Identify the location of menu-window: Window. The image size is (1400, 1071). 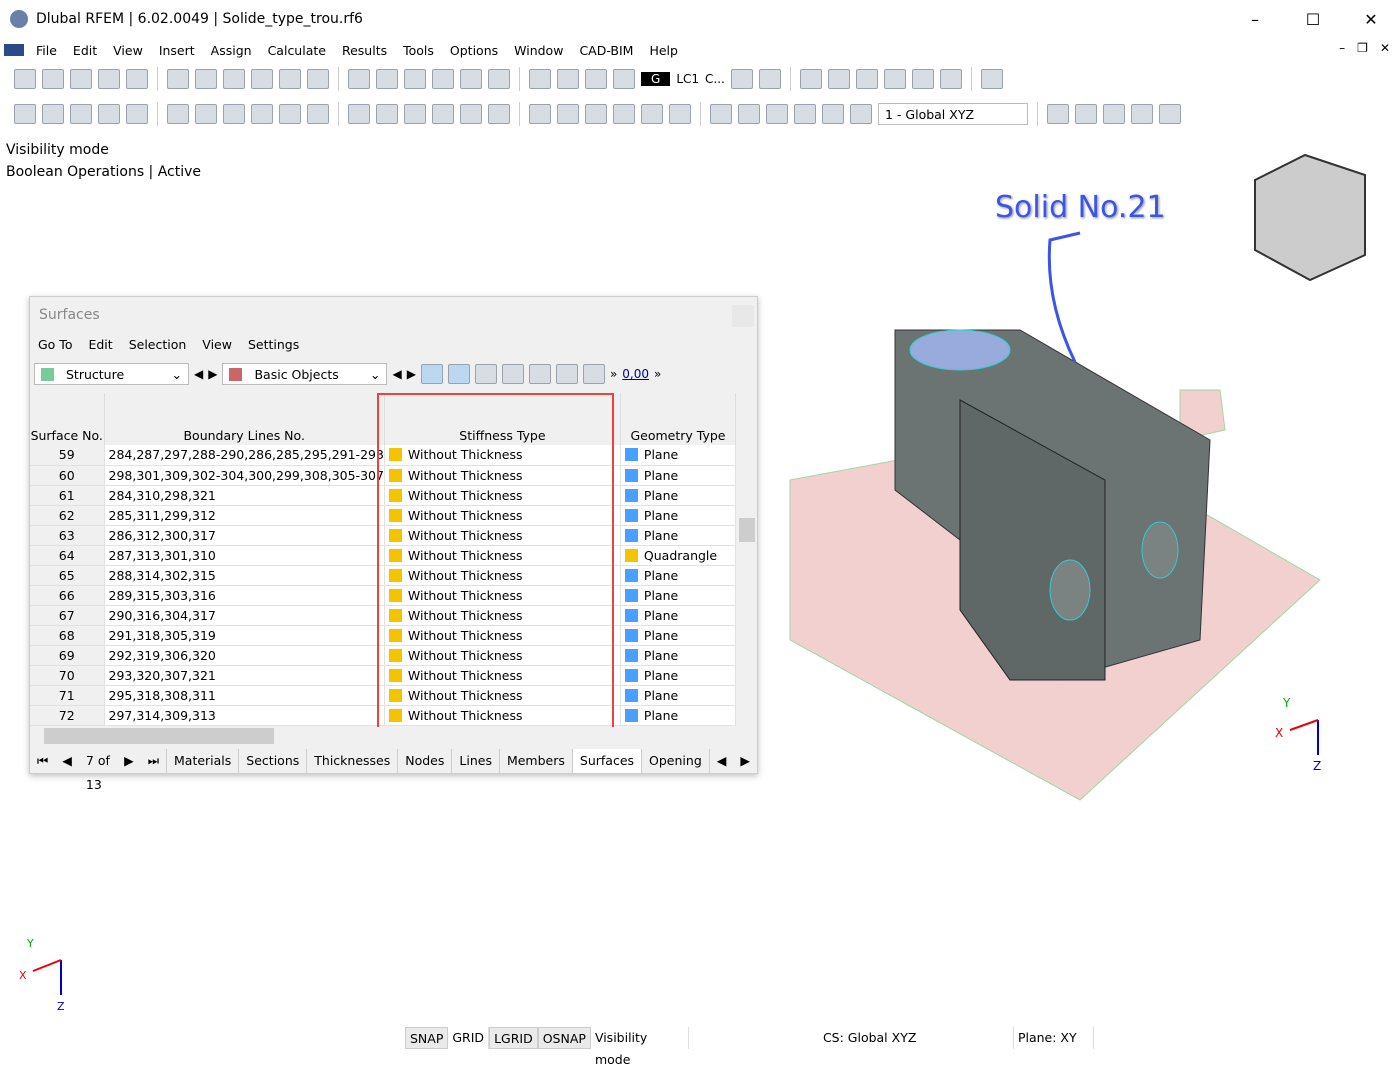
(538, 50).